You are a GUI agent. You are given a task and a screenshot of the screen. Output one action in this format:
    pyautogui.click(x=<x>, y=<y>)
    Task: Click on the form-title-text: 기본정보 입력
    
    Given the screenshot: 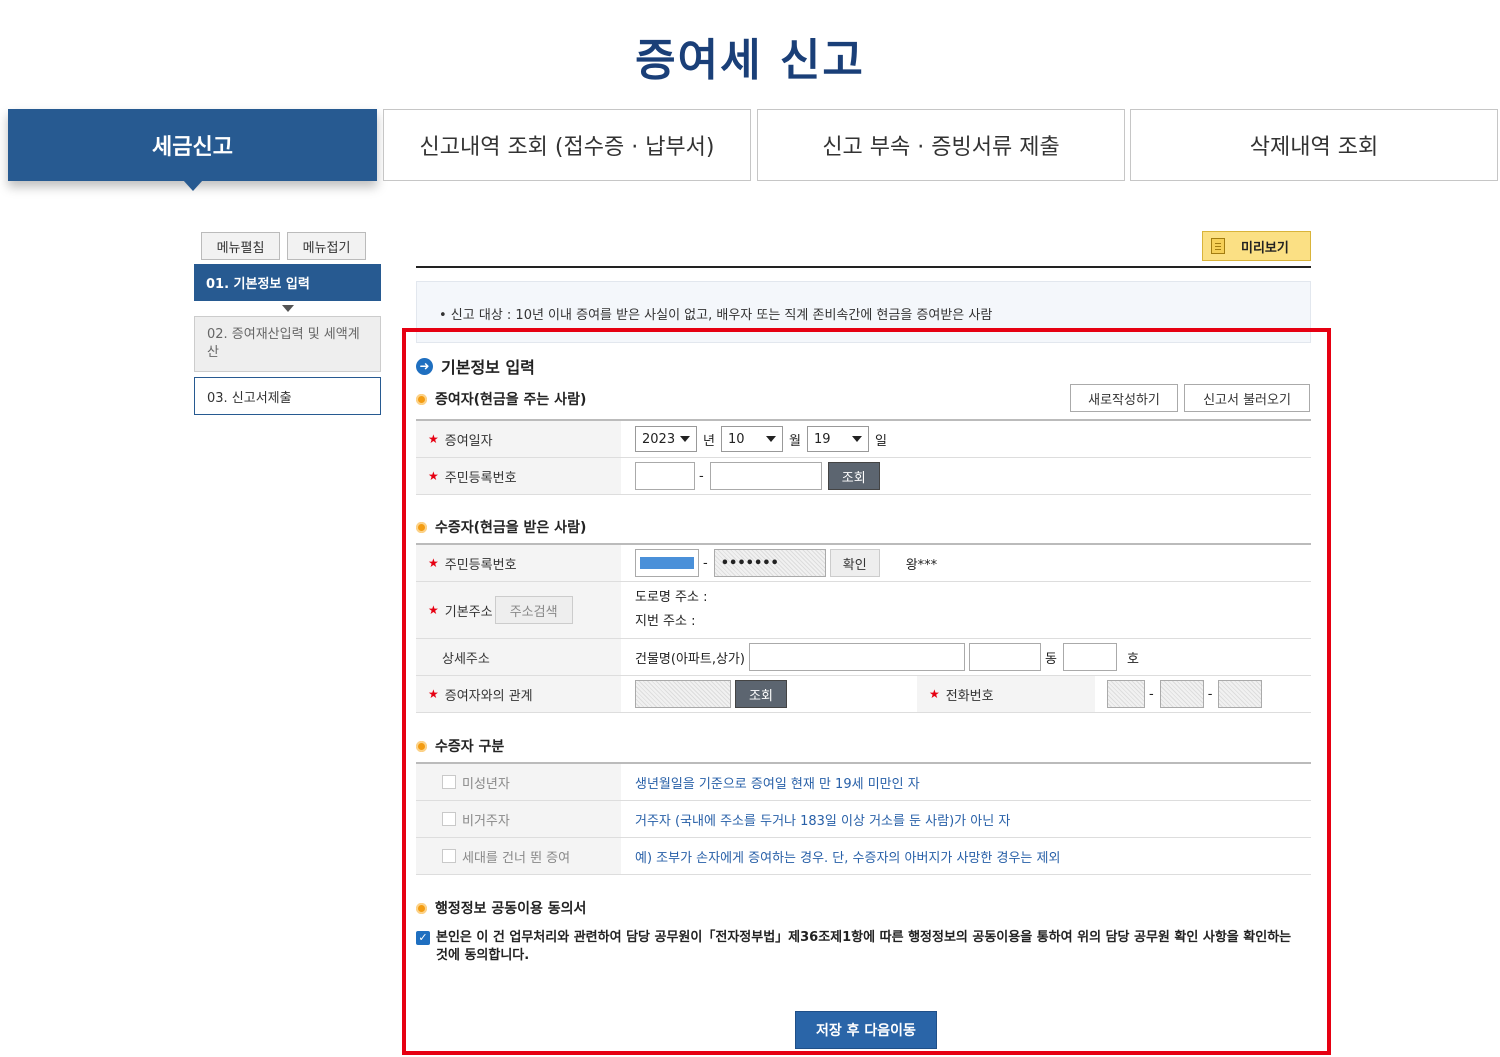 What is the action you would take?
    pyautogui.click(x=488, y=367)
    